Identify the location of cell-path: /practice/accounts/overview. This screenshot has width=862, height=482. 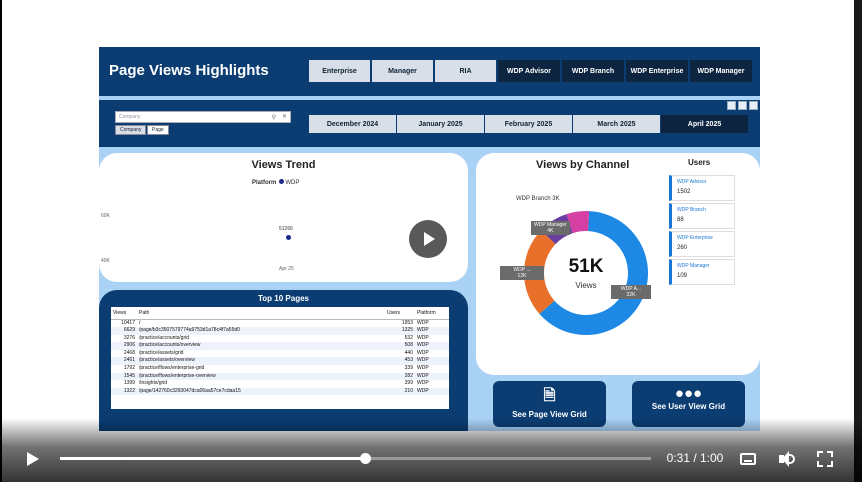
(261, 346).